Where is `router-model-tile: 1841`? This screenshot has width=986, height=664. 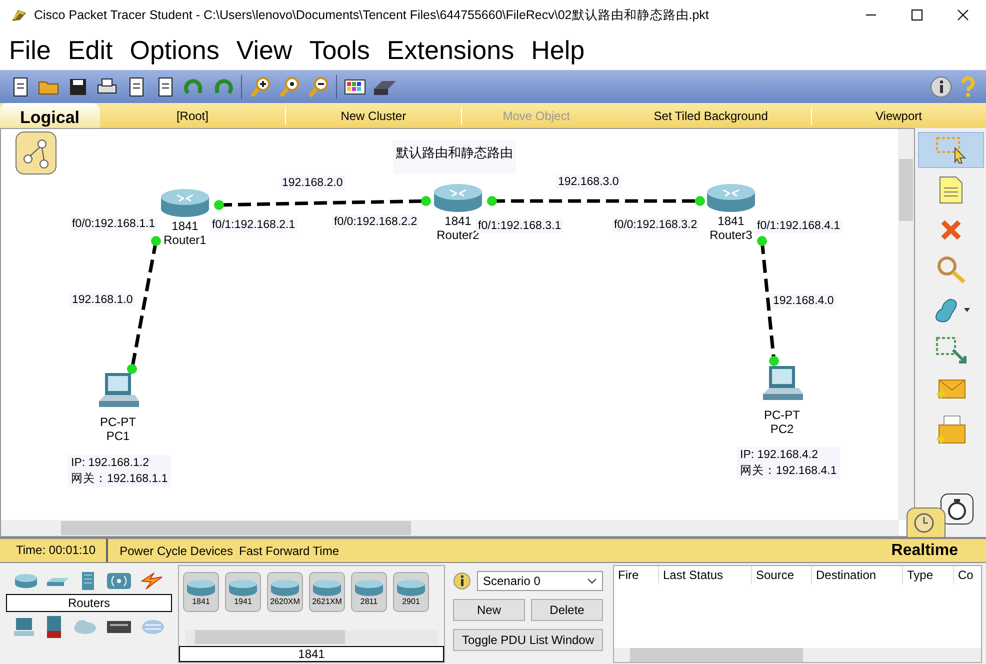
router-model-tile: 1841 is located at coordinates (201, 592).